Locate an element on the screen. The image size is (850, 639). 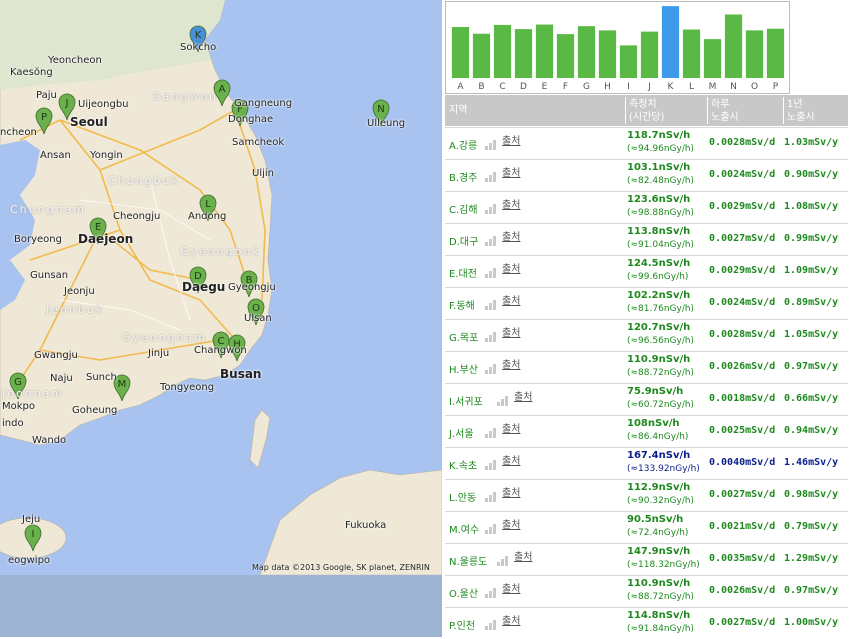
city-label-seoul: Seoul is located at coordinates (89, 122).